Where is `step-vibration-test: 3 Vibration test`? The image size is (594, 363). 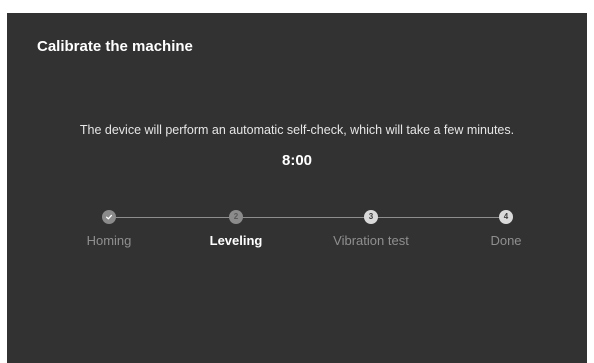 step-vibration-test: 3 Vibration test is located at coordinates (371, 229).